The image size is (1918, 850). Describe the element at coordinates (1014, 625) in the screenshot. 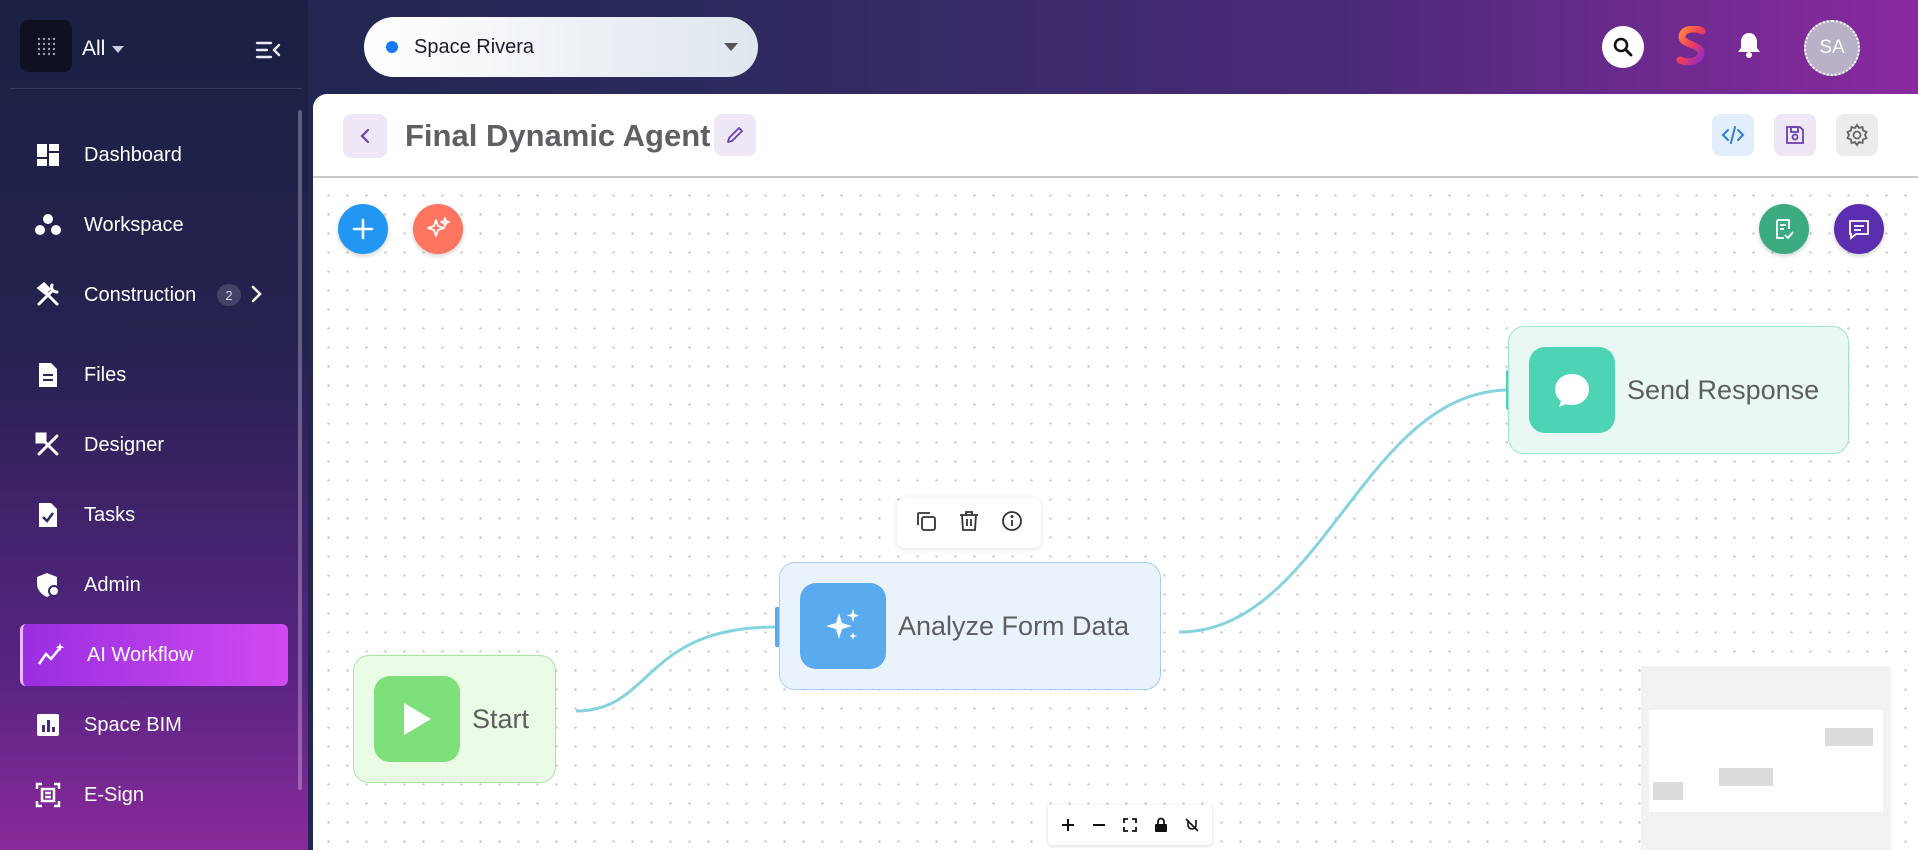

I see `node-label: Analyze Form Data` at that location.